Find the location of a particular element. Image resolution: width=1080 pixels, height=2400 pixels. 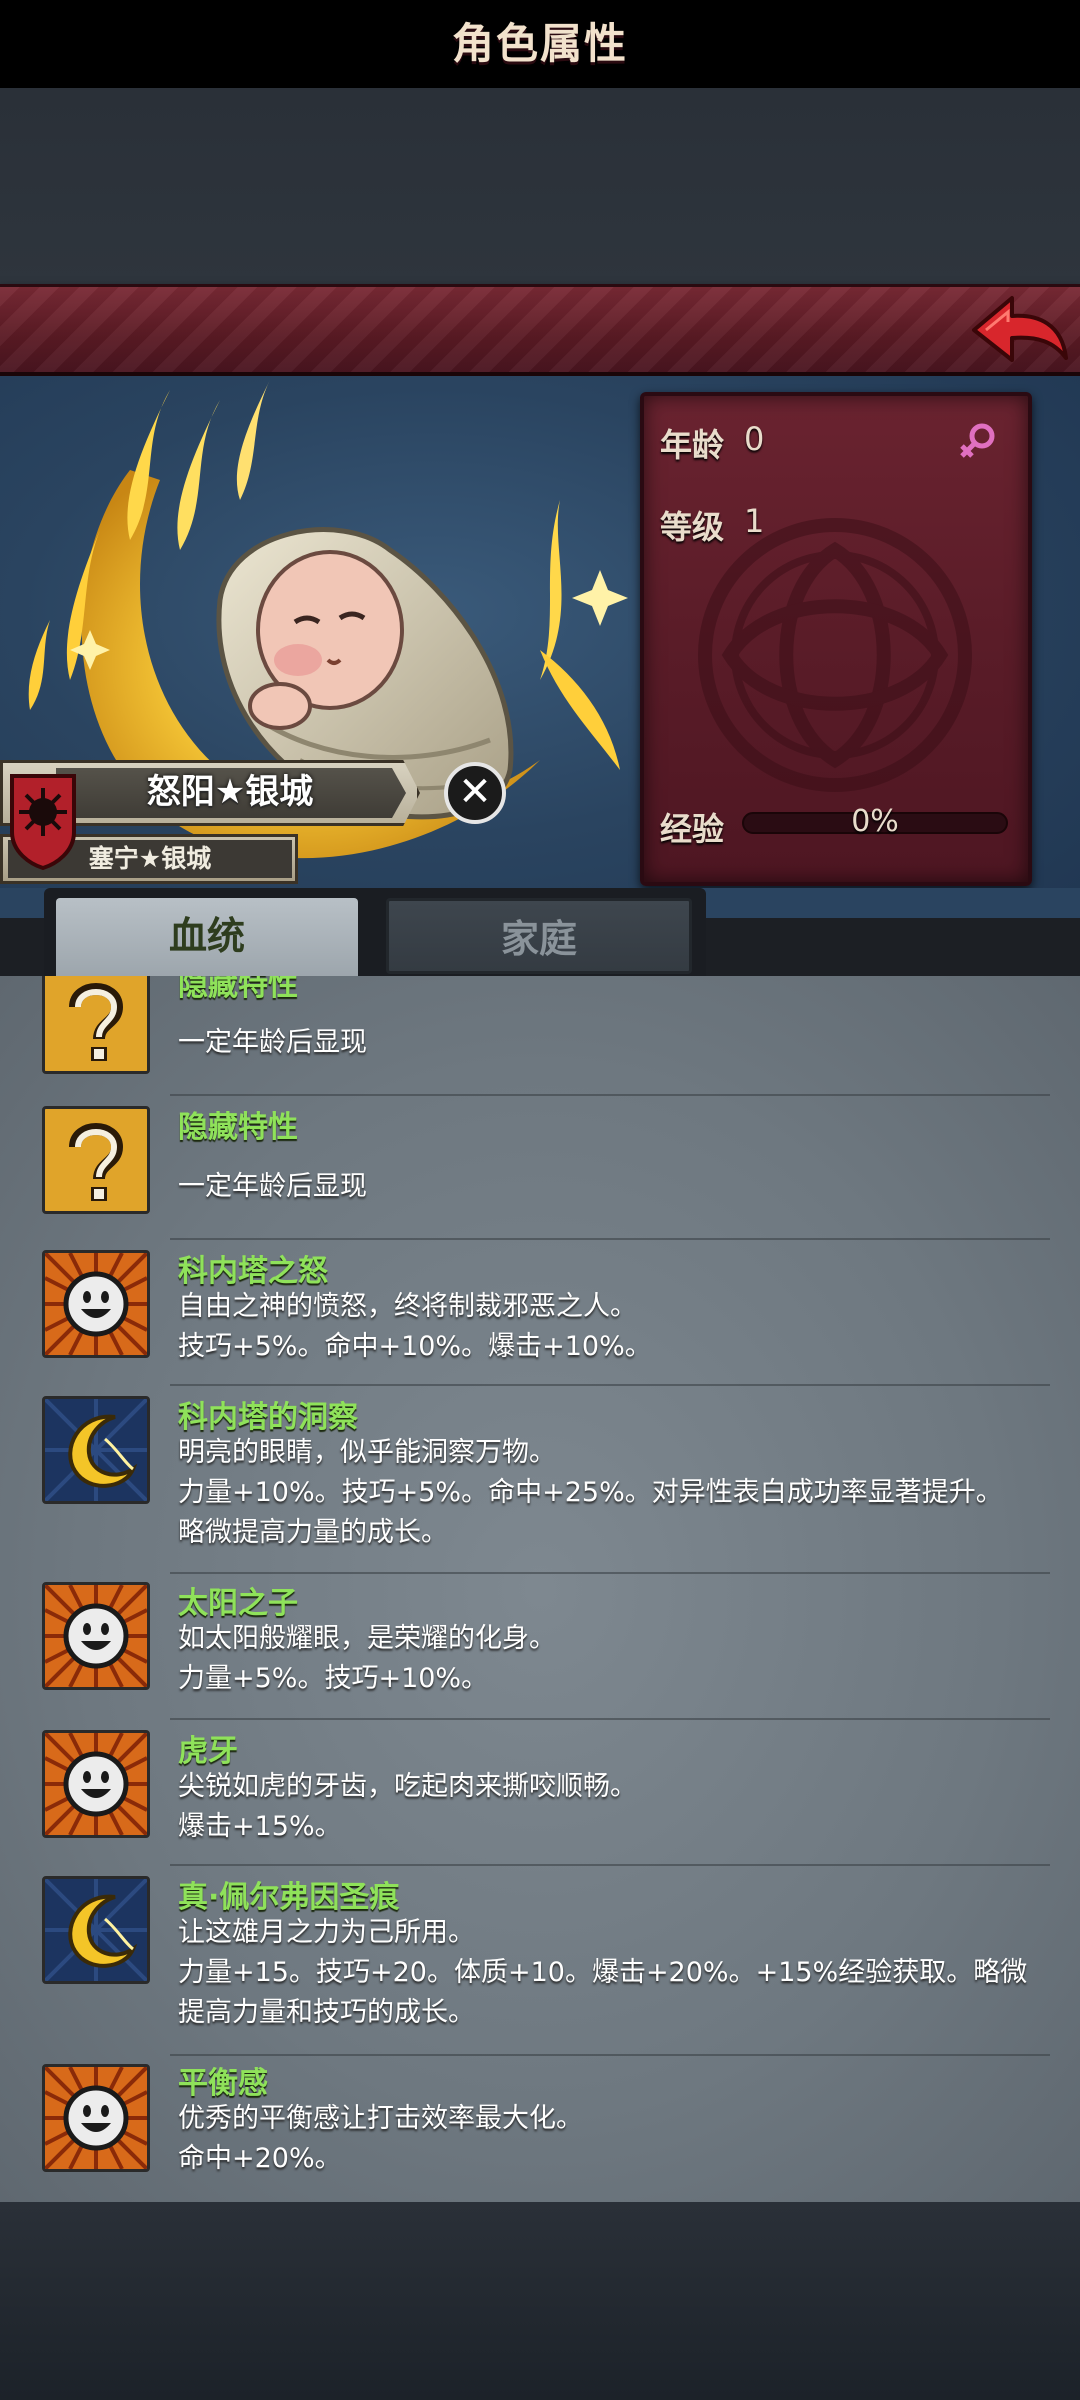

header-banner is located at coordinates (540, 330).